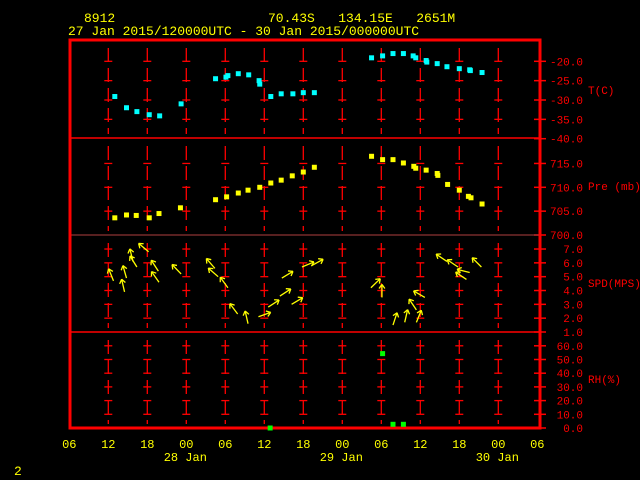  What do you see at coordinates (566, 237) in the screenshot?
I see `axis-tick-label: 700.0` at bounding box center [566, 237].